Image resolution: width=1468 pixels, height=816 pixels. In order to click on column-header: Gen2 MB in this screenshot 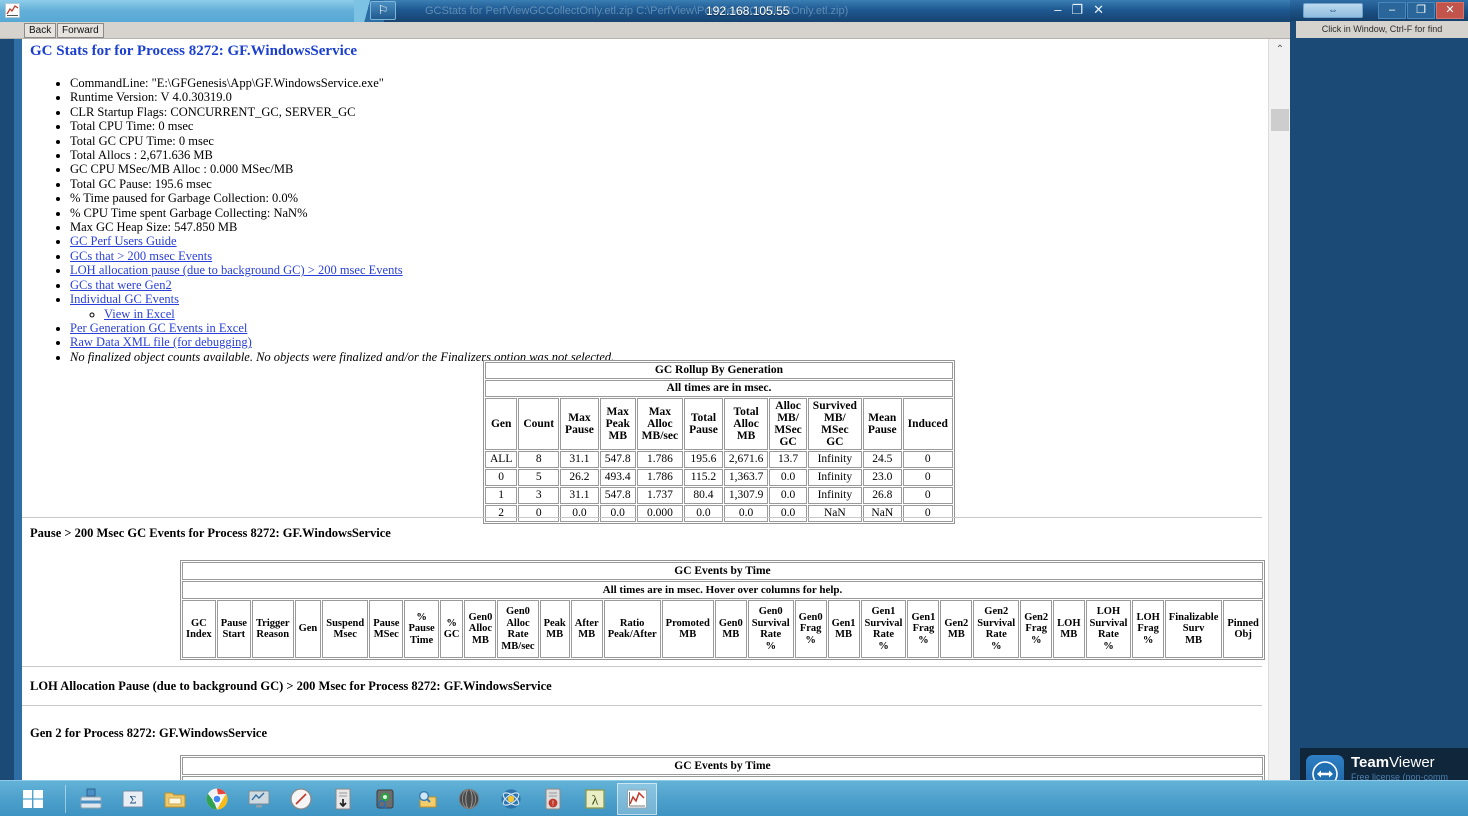, I will do `click(956, 629)`.